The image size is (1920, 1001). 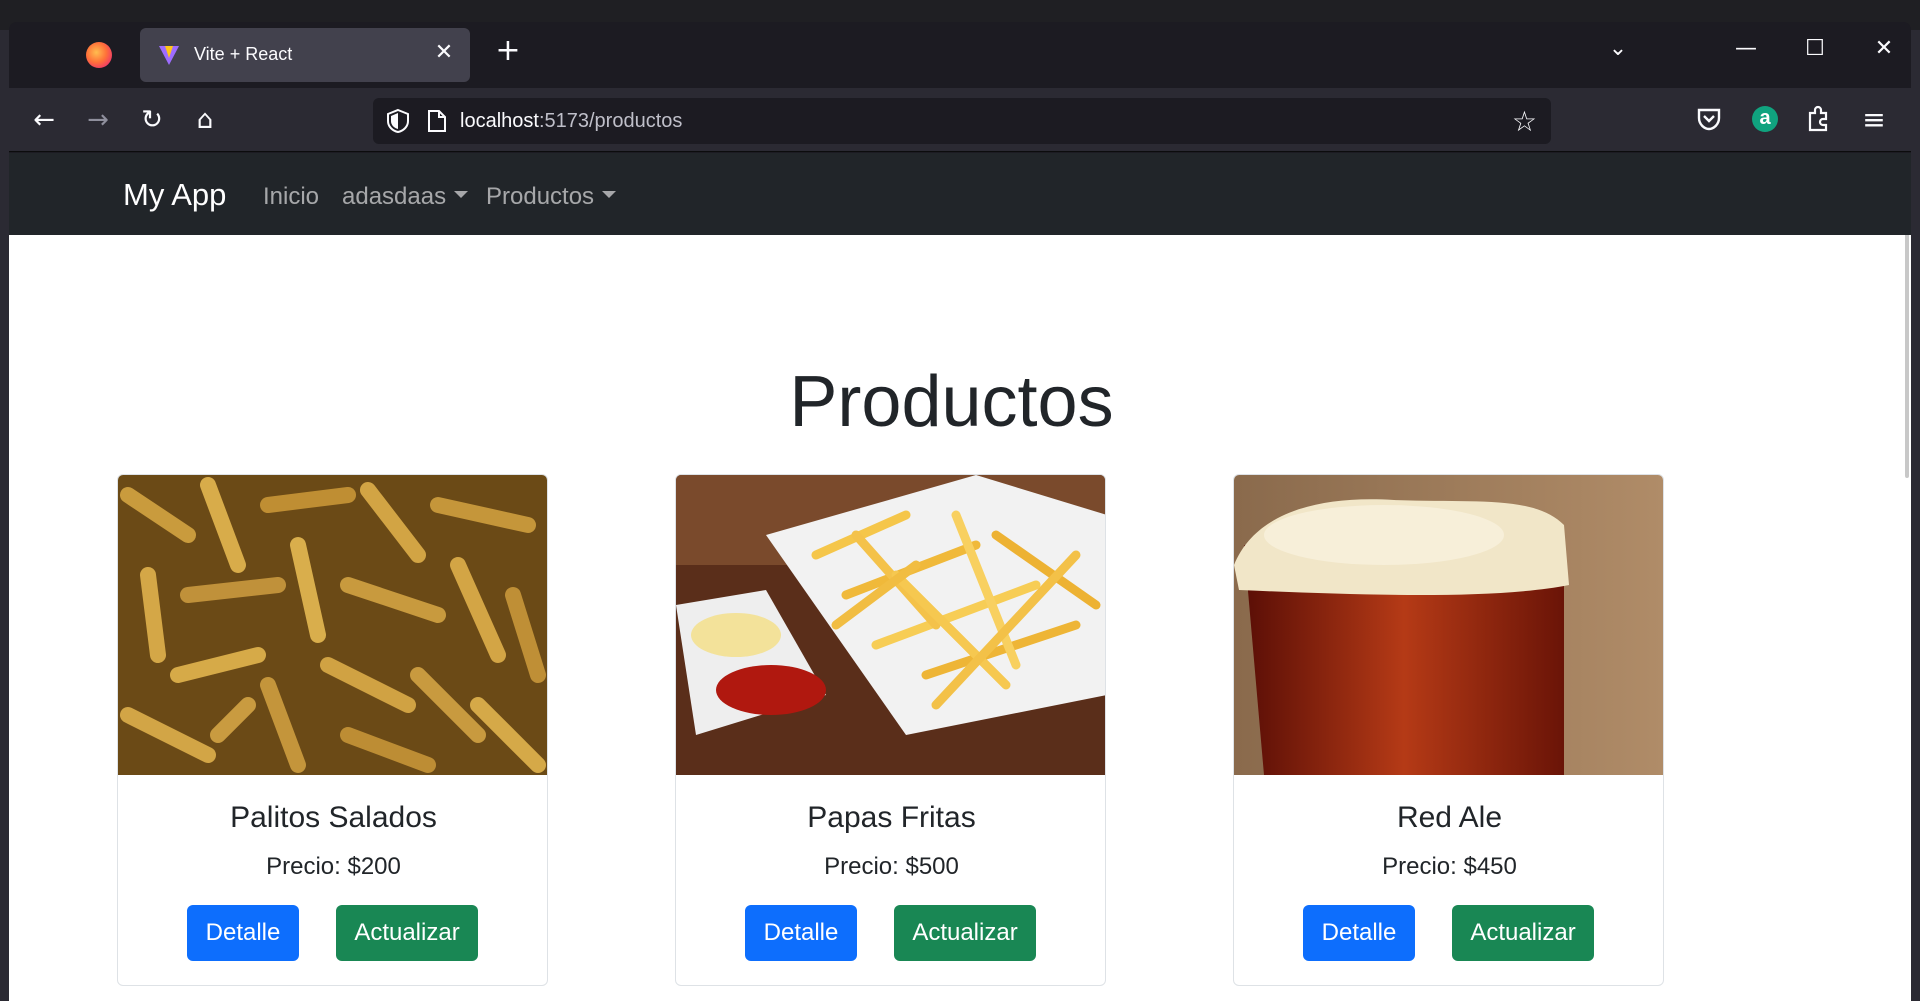 What do you see at coordinates (1874, 120) in the screenshot?
I see `app-menu-icon: ≡` at bounding box center [1874, 120].